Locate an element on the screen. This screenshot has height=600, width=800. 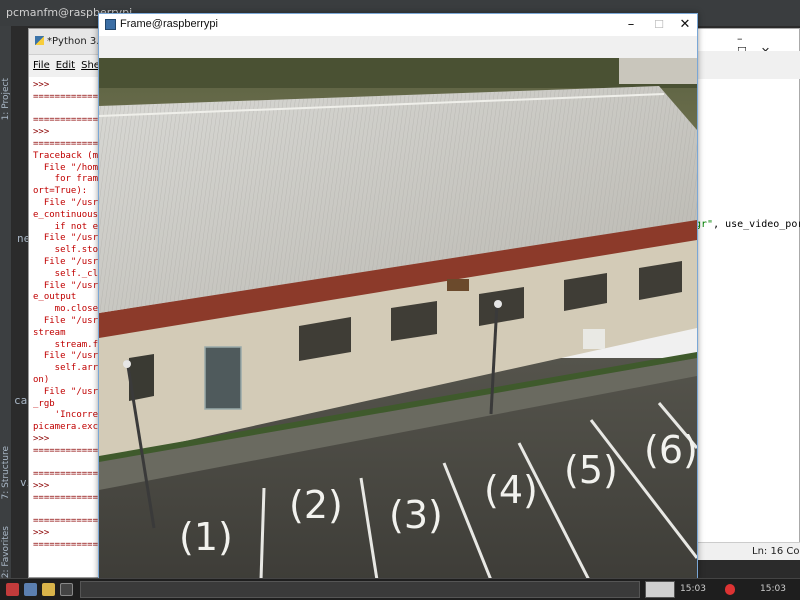
frame-toolbar-area is located at coordinates (398, 47).